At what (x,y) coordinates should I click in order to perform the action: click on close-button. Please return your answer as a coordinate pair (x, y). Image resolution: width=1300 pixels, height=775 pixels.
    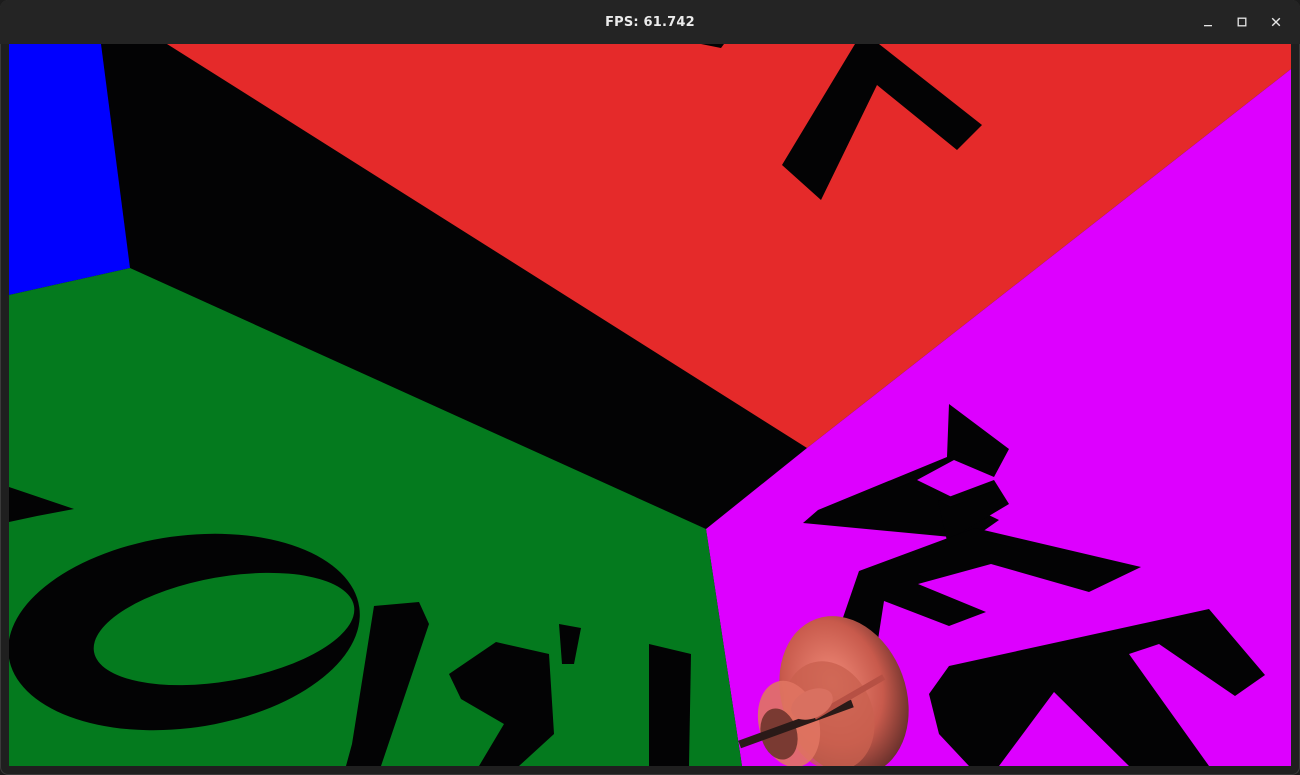
    Looking at the image, I should click on (1276, 22).